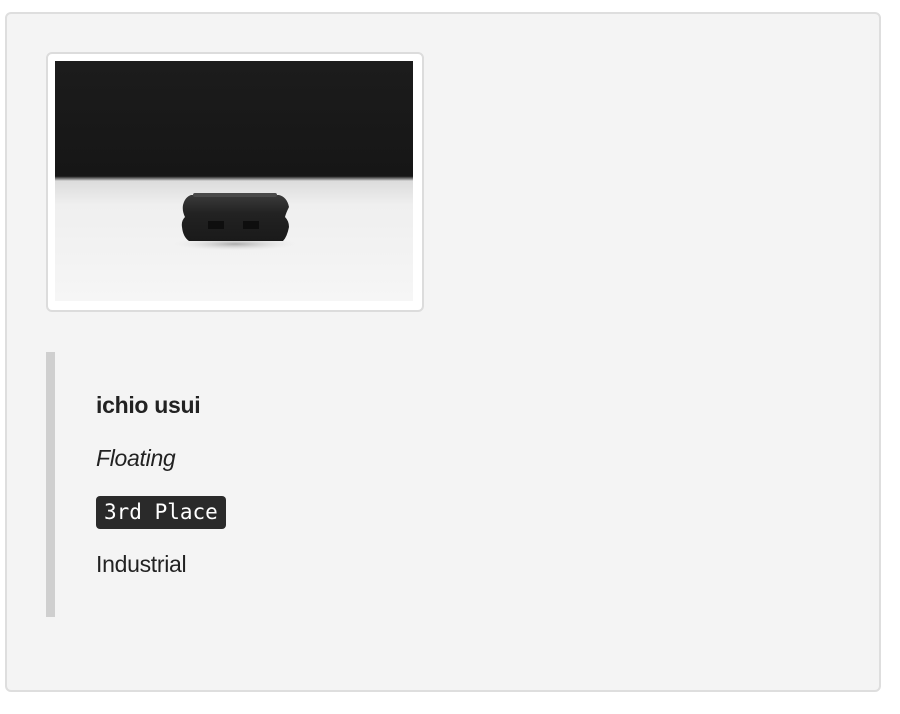 The image size is (900, 714). I want to click on floating-object, so click(235, 218).